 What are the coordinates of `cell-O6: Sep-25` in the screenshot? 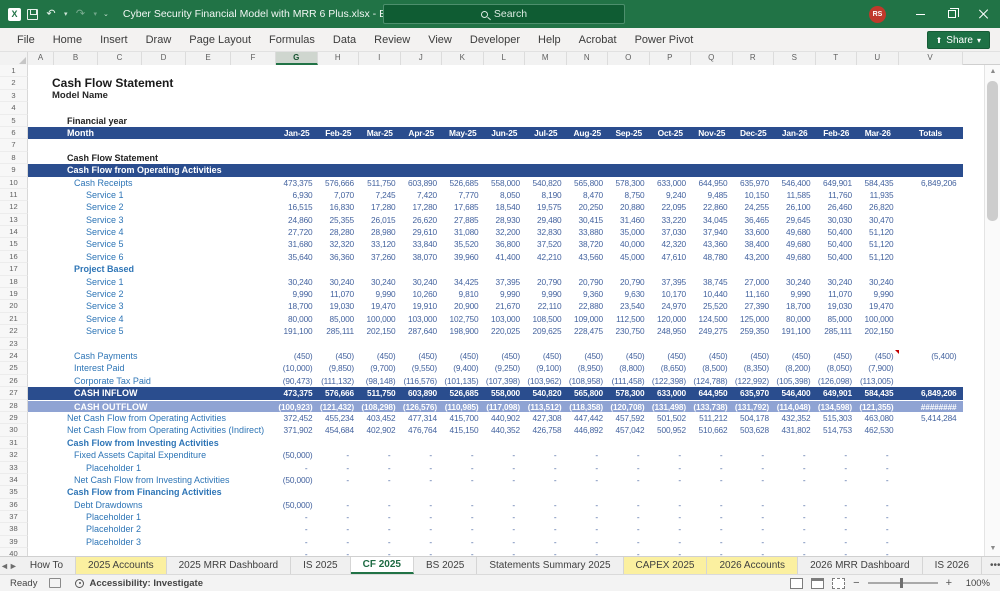 It's located at (629, 133).